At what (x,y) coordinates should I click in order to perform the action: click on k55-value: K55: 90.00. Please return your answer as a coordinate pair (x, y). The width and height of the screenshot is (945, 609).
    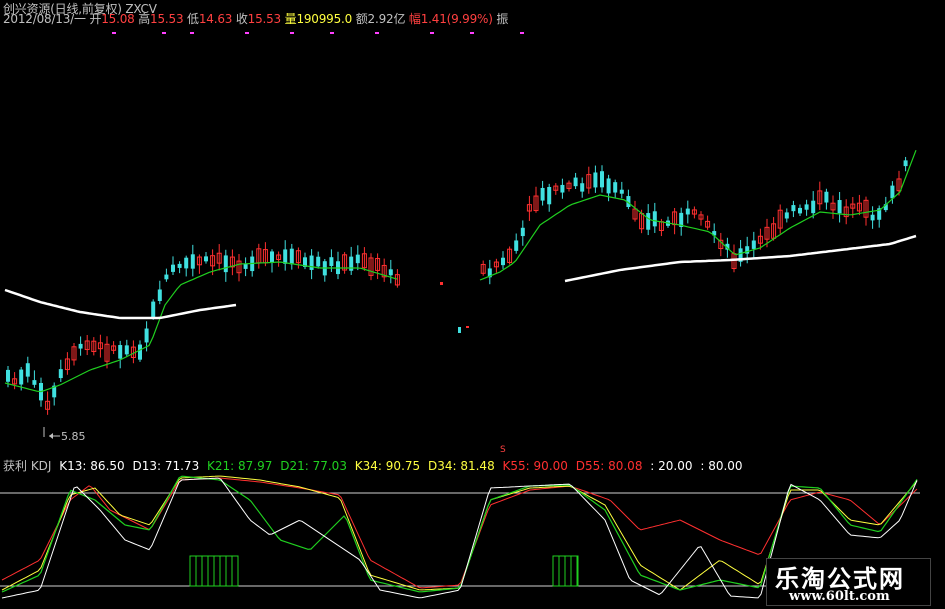
    Looking at the image, I should click on (535, 466).